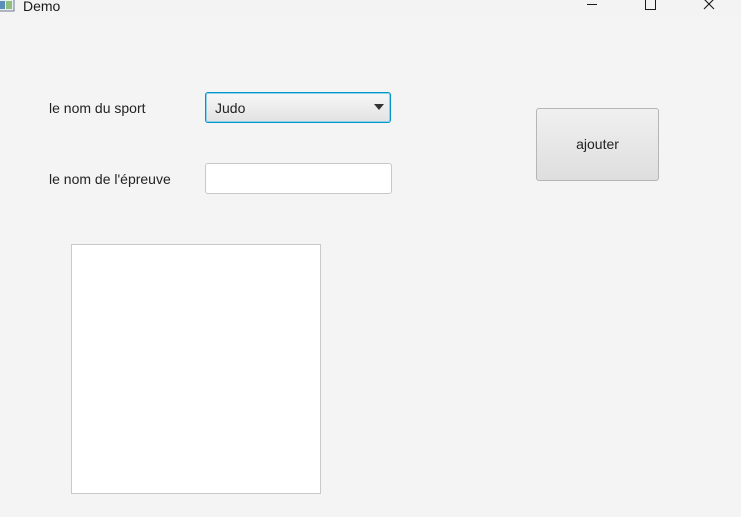 This screenshot has width=741, height=517. Describe the element at coordinates (230, 108) in the screenshot. I see `sport-selected-value: Judo` at that location.